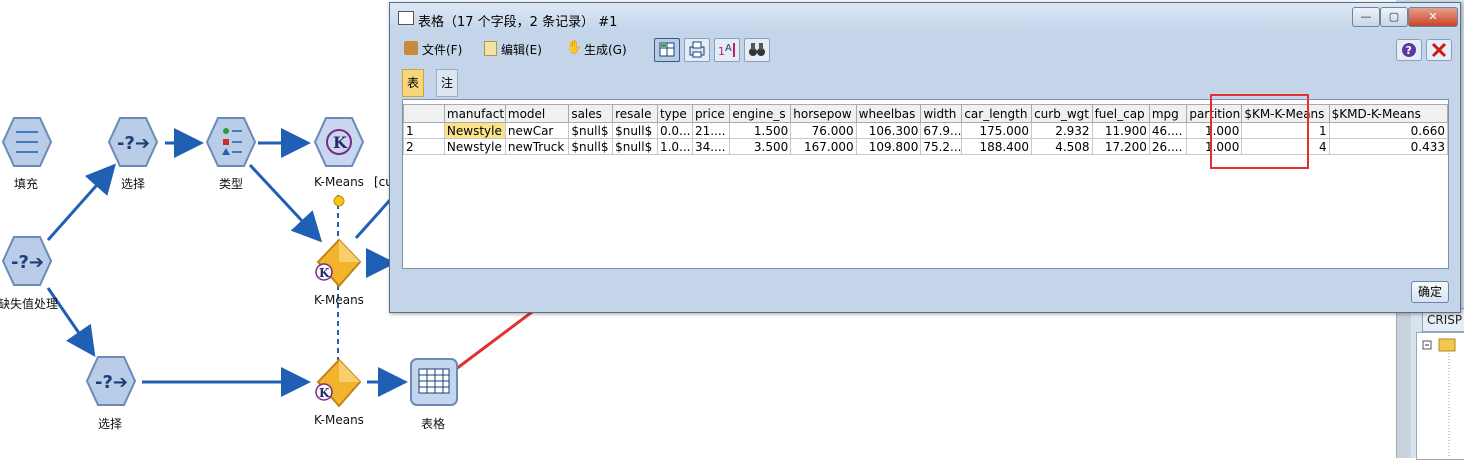 This screenshot has width=1464, height=462. What do you see at coordinates (697, 50) in the screenshot?
I see `print-button` at bounding box center [697, 50].